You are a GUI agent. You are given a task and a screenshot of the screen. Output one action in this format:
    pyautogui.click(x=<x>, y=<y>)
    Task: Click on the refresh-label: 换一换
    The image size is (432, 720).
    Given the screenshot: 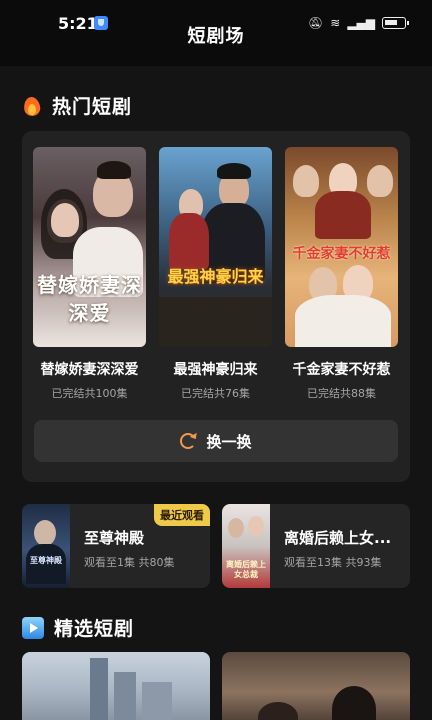 What is the action you would take?
    pyautogui.click(x=229, y=441)
    